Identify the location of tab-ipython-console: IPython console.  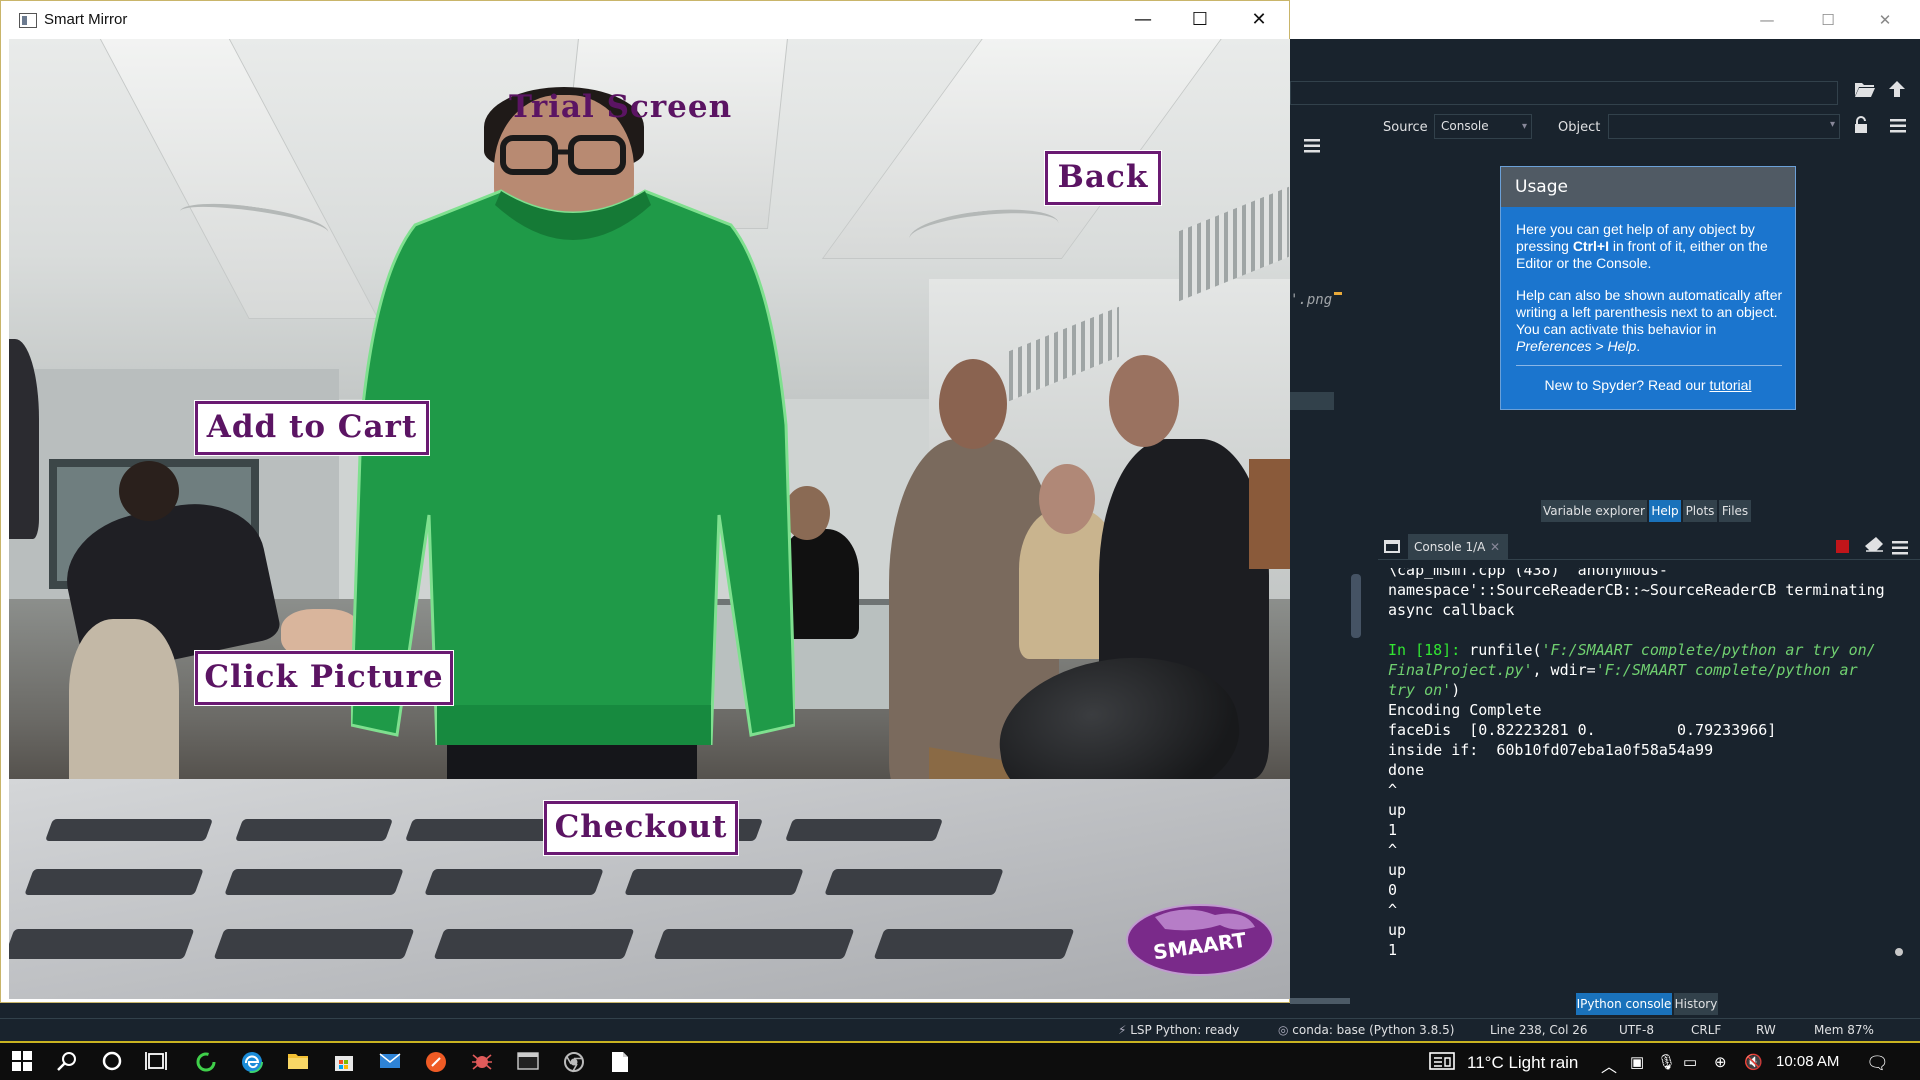
(1624, 1004).